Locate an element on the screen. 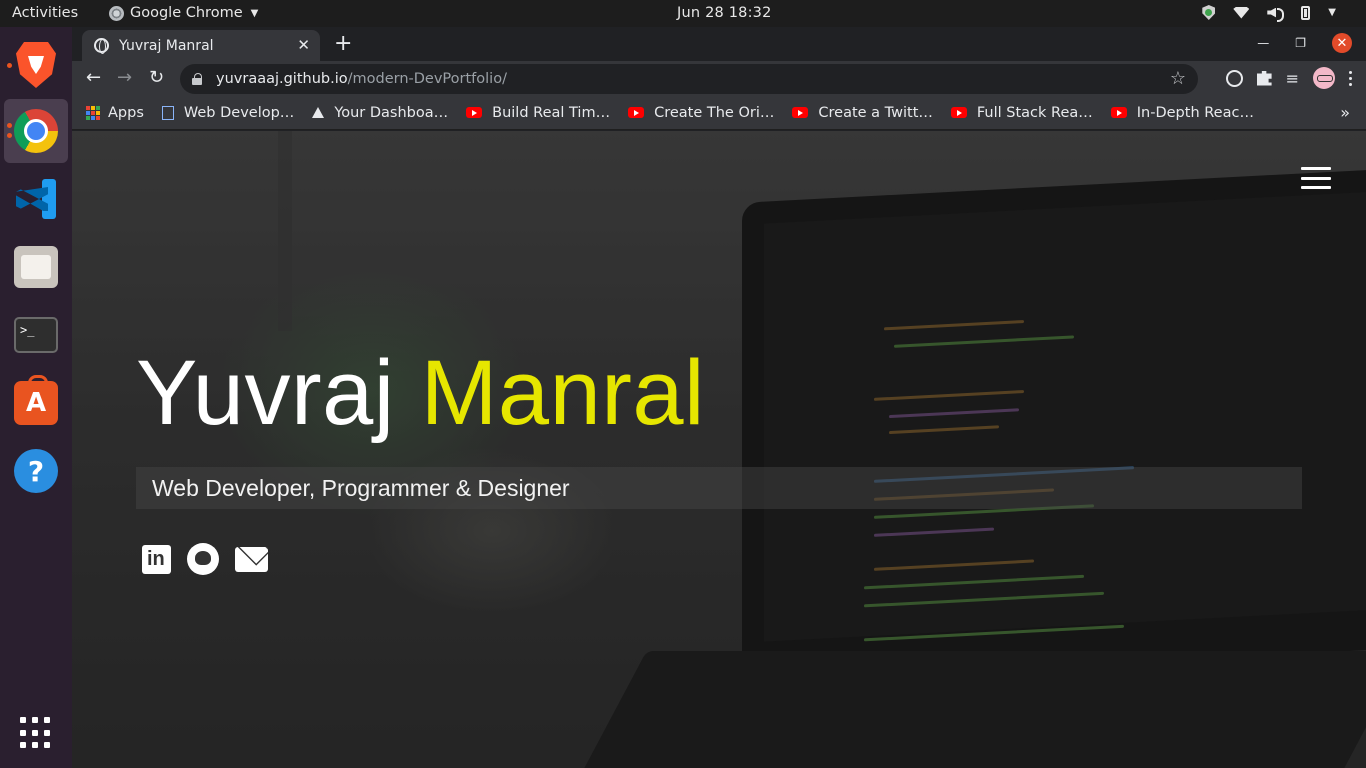  puzzle-icon is located at coordinates (1264, 78).